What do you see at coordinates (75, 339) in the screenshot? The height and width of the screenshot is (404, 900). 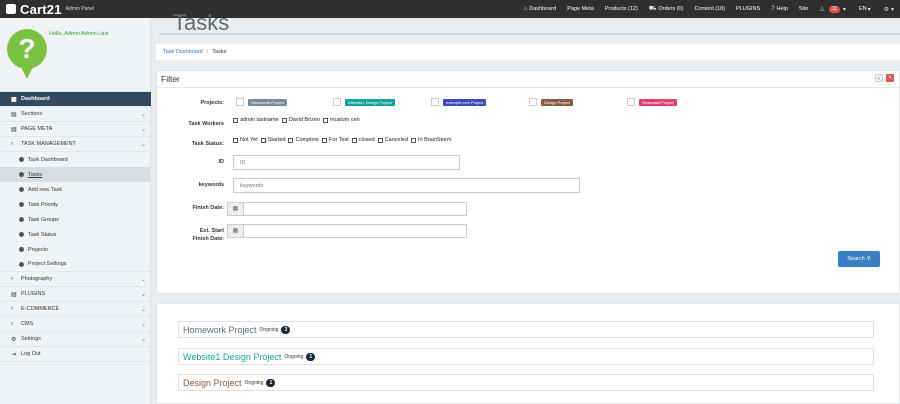 I see `sidebar-item-settings: ⚙ Settings ⌄` at bounding box center [75, 339].